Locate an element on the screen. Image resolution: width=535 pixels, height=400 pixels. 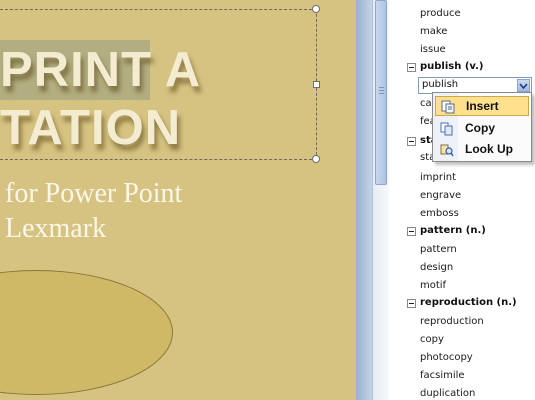
menu-item-insert: Insert is located at coordinates (482, 106).